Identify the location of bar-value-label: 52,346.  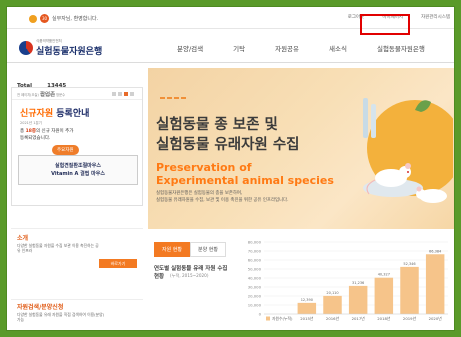
(409, 264).